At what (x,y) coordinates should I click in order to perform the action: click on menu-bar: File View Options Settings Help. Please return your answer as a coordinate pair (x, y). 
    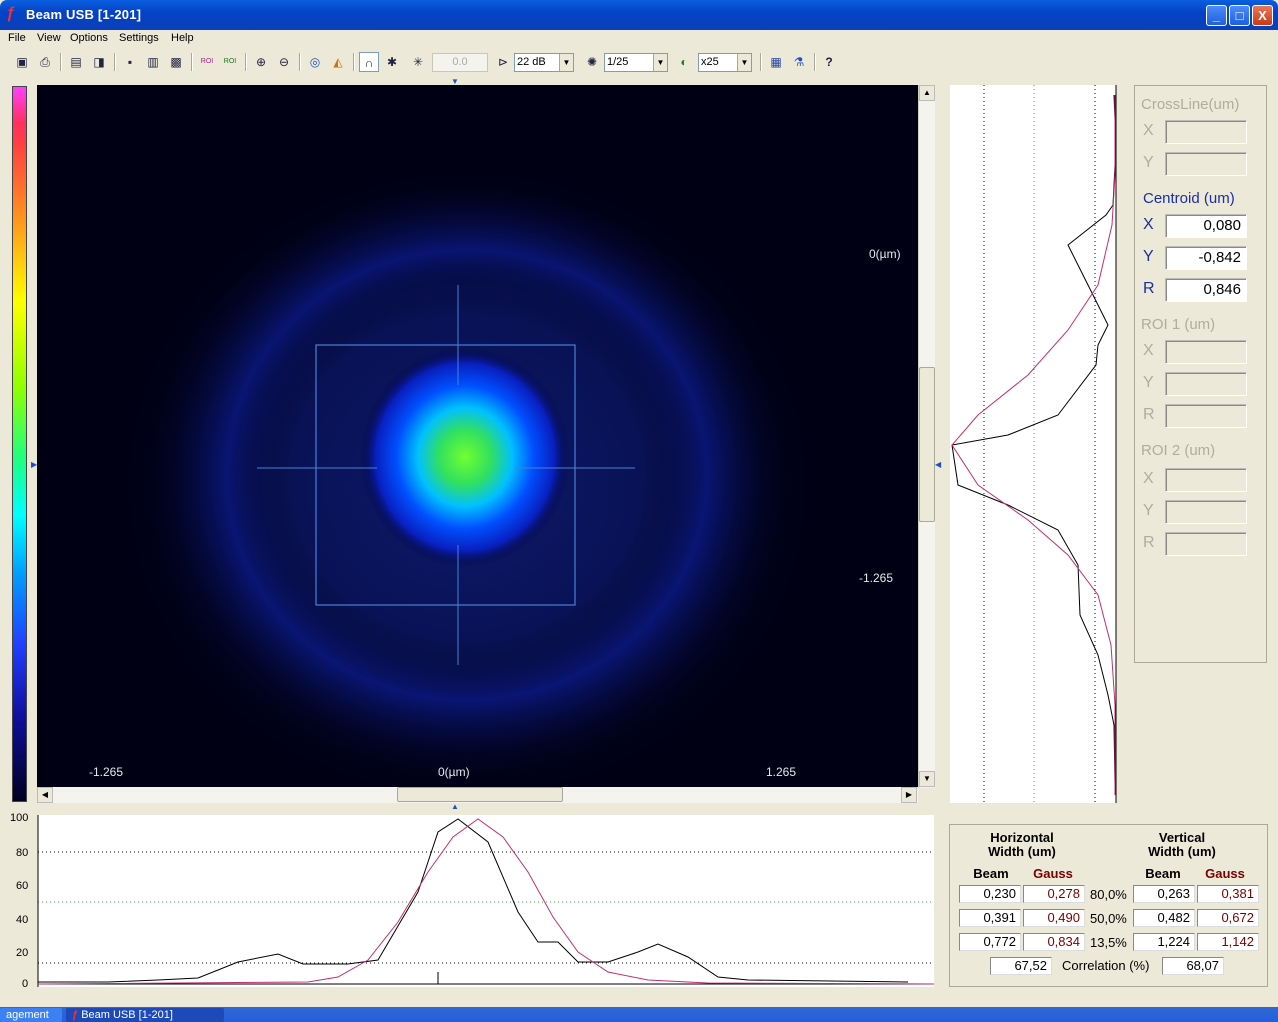
    Looking at the image, I should click on (639, 39).